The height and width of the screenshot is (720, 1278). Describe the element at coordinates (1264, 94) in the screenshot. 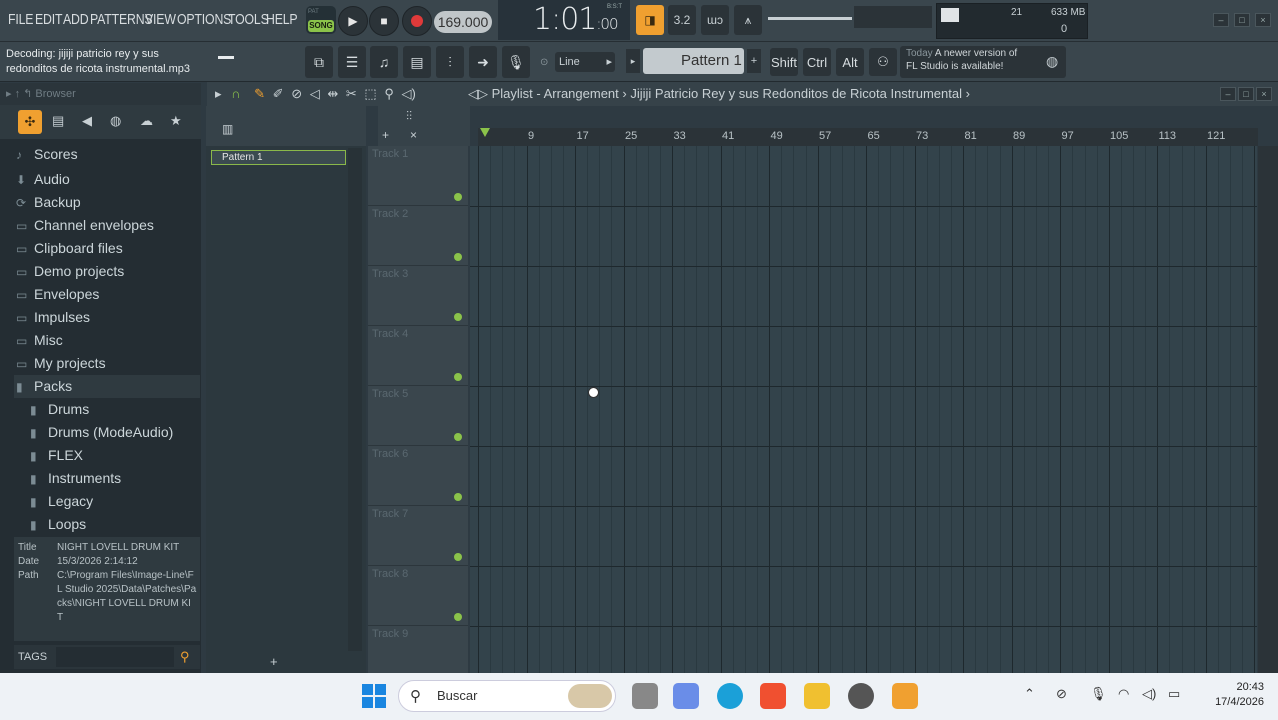

I see `playlist-close-button: ×` at that location.